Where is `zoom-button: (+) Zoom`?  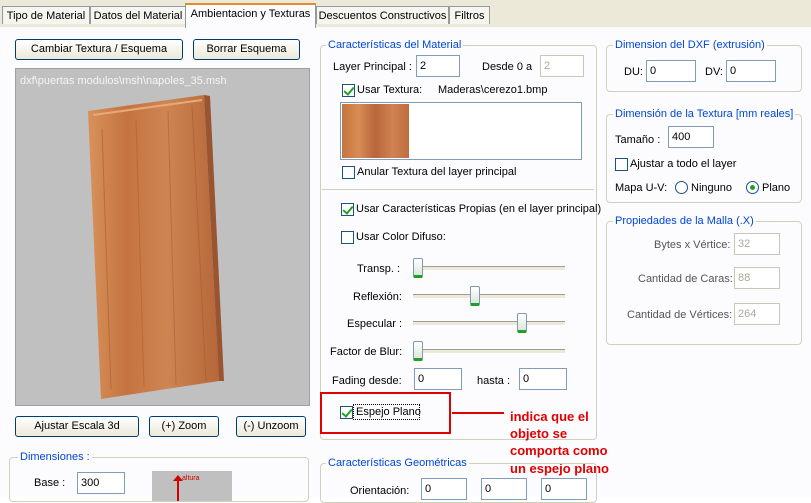
zoom-button: (+) Zoom is located at coordinates (184, 426).